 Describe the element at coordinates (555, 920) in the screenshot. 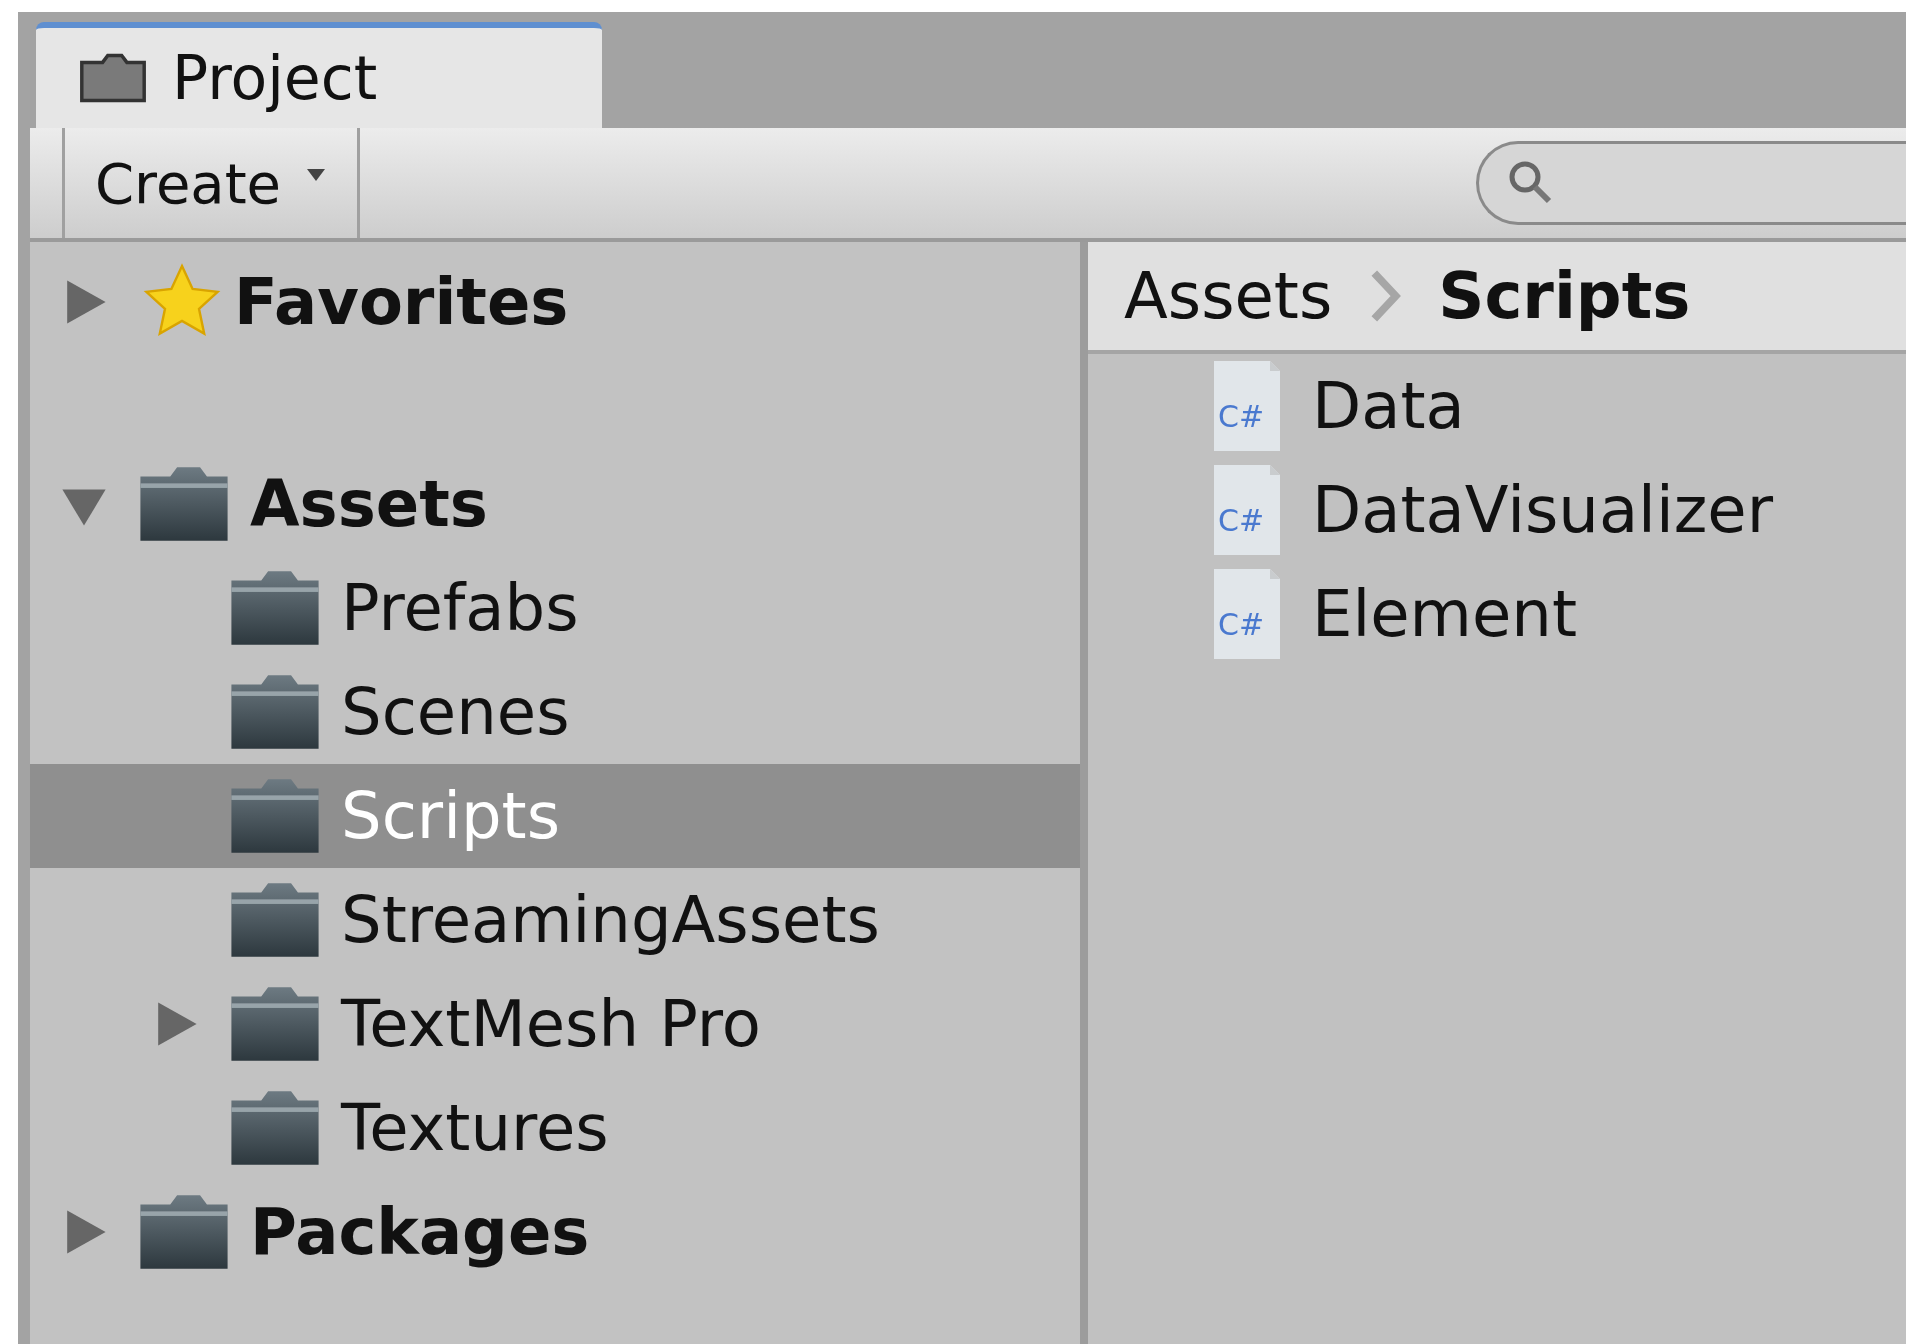

I see `tree-item: StreamingAssets` at that location.